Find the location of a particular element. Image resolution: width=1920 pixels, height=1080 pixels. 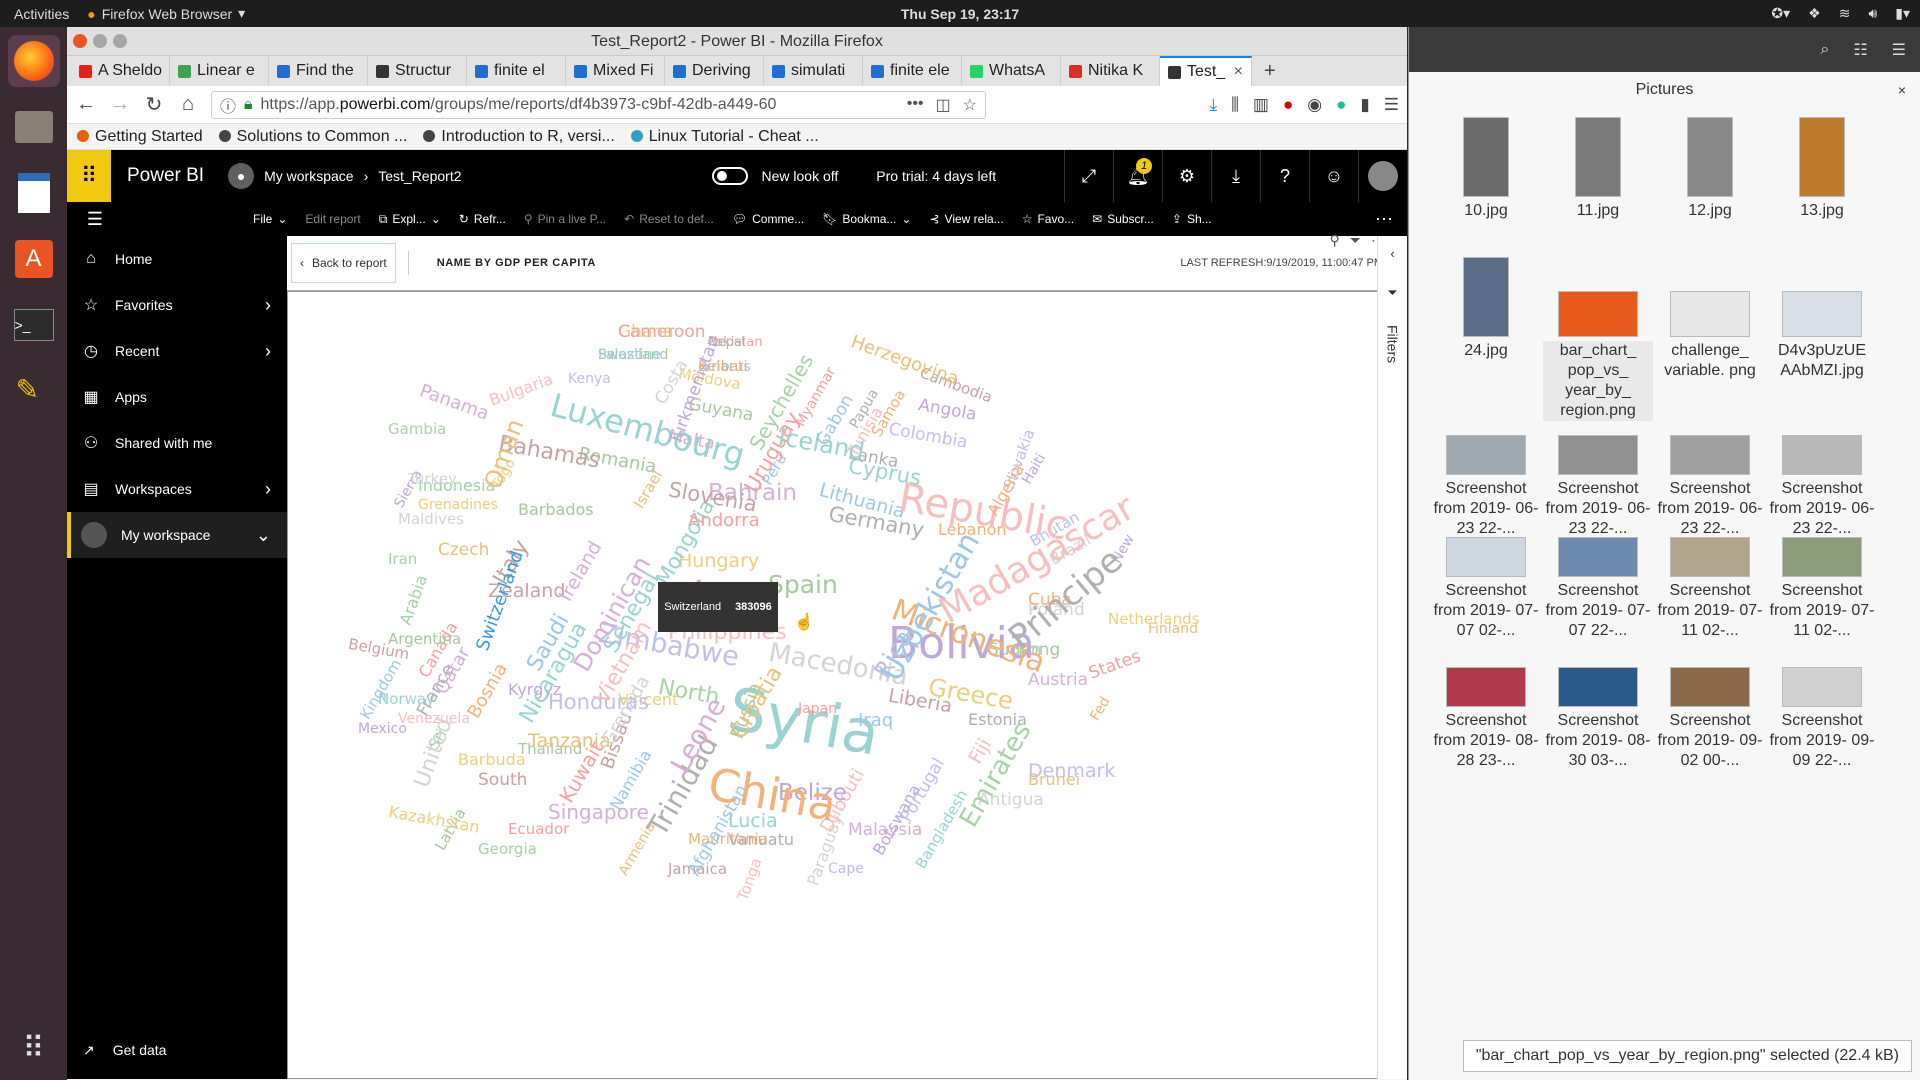

collapse-chevron-icon: ‹ is located at coordinates (1392, 253).